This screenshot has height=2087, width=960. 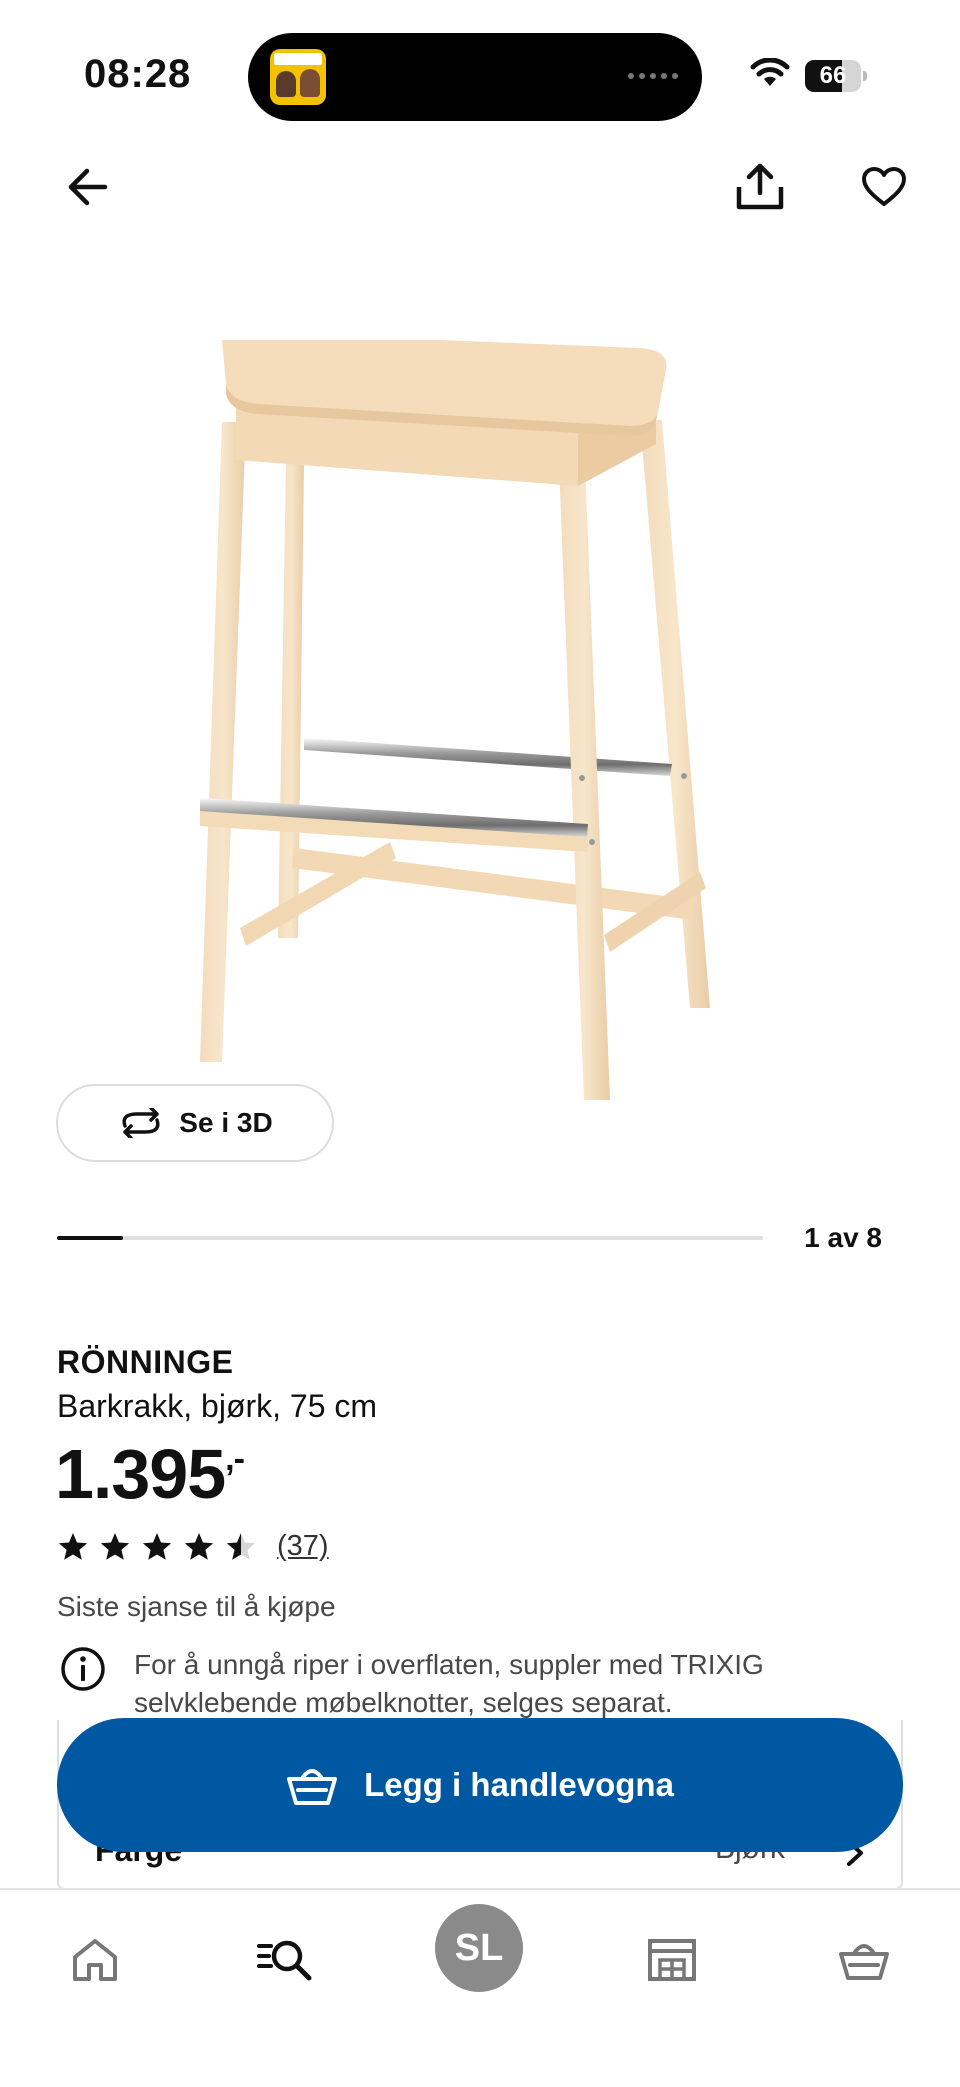 What do you see at coordinates (843, 1237) in the screenshot?
I see `gallery-page-counter: 1 av 8` at bounding box center [843, 1237].